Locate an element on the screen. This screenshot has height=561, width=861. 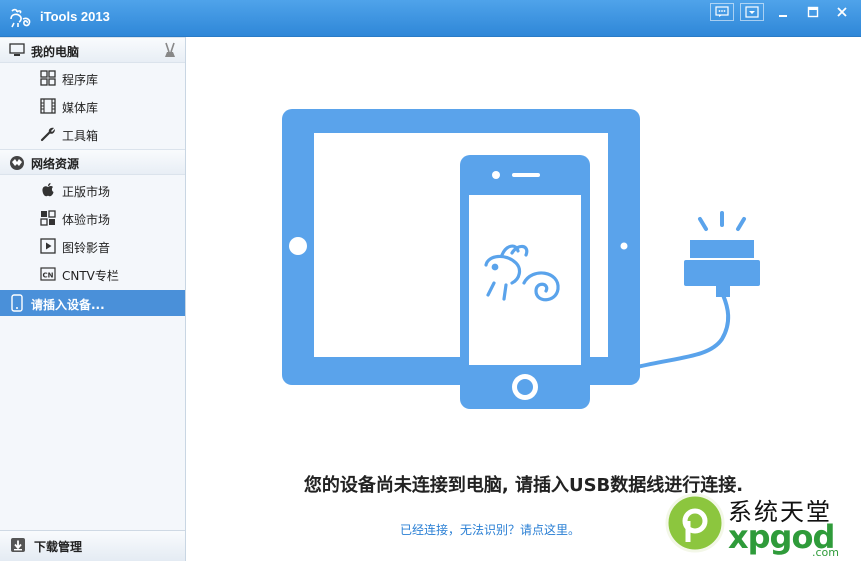
sidebar-item-media-library: 媒体库 is located at coordinates (92, 106).